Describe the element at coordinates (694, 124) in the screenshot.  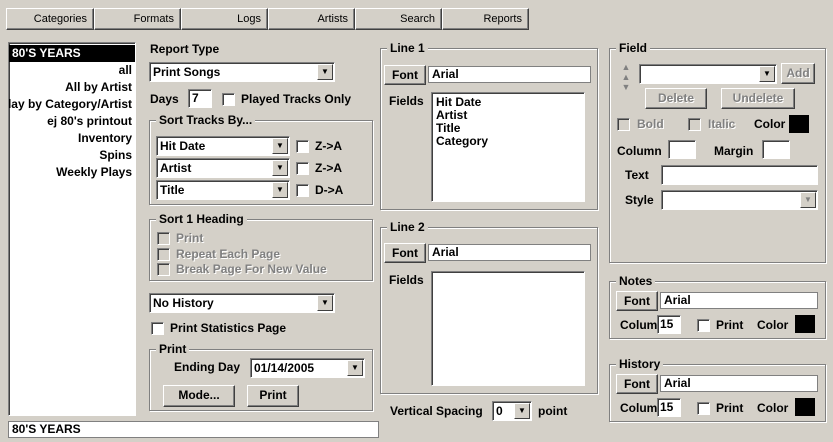
I see `italic-checkbox` at that location.